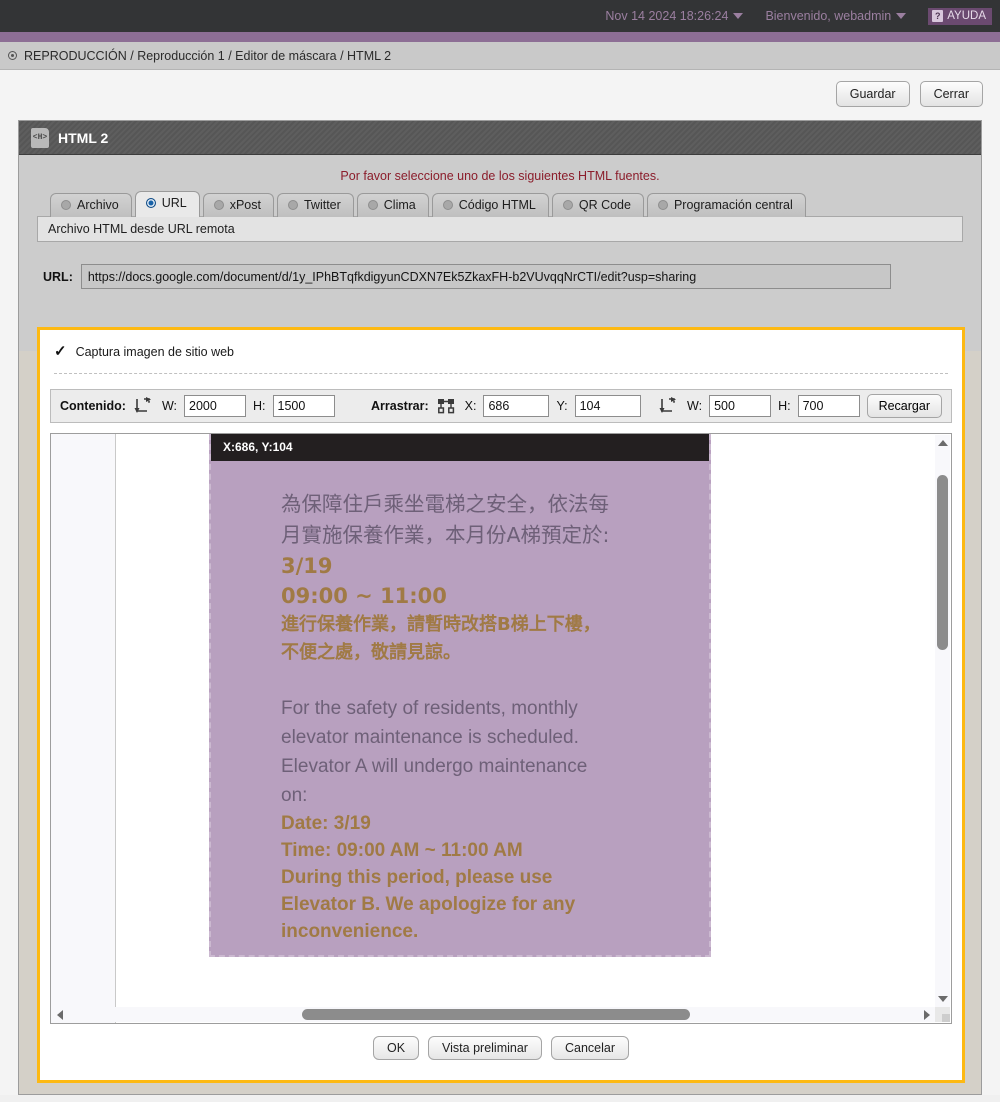  What do you see at coordinates (428, 904) in the screenshot?
I see `notice-en-detail: Elevator B. We apologize for any` at bounding box center [428, 904].